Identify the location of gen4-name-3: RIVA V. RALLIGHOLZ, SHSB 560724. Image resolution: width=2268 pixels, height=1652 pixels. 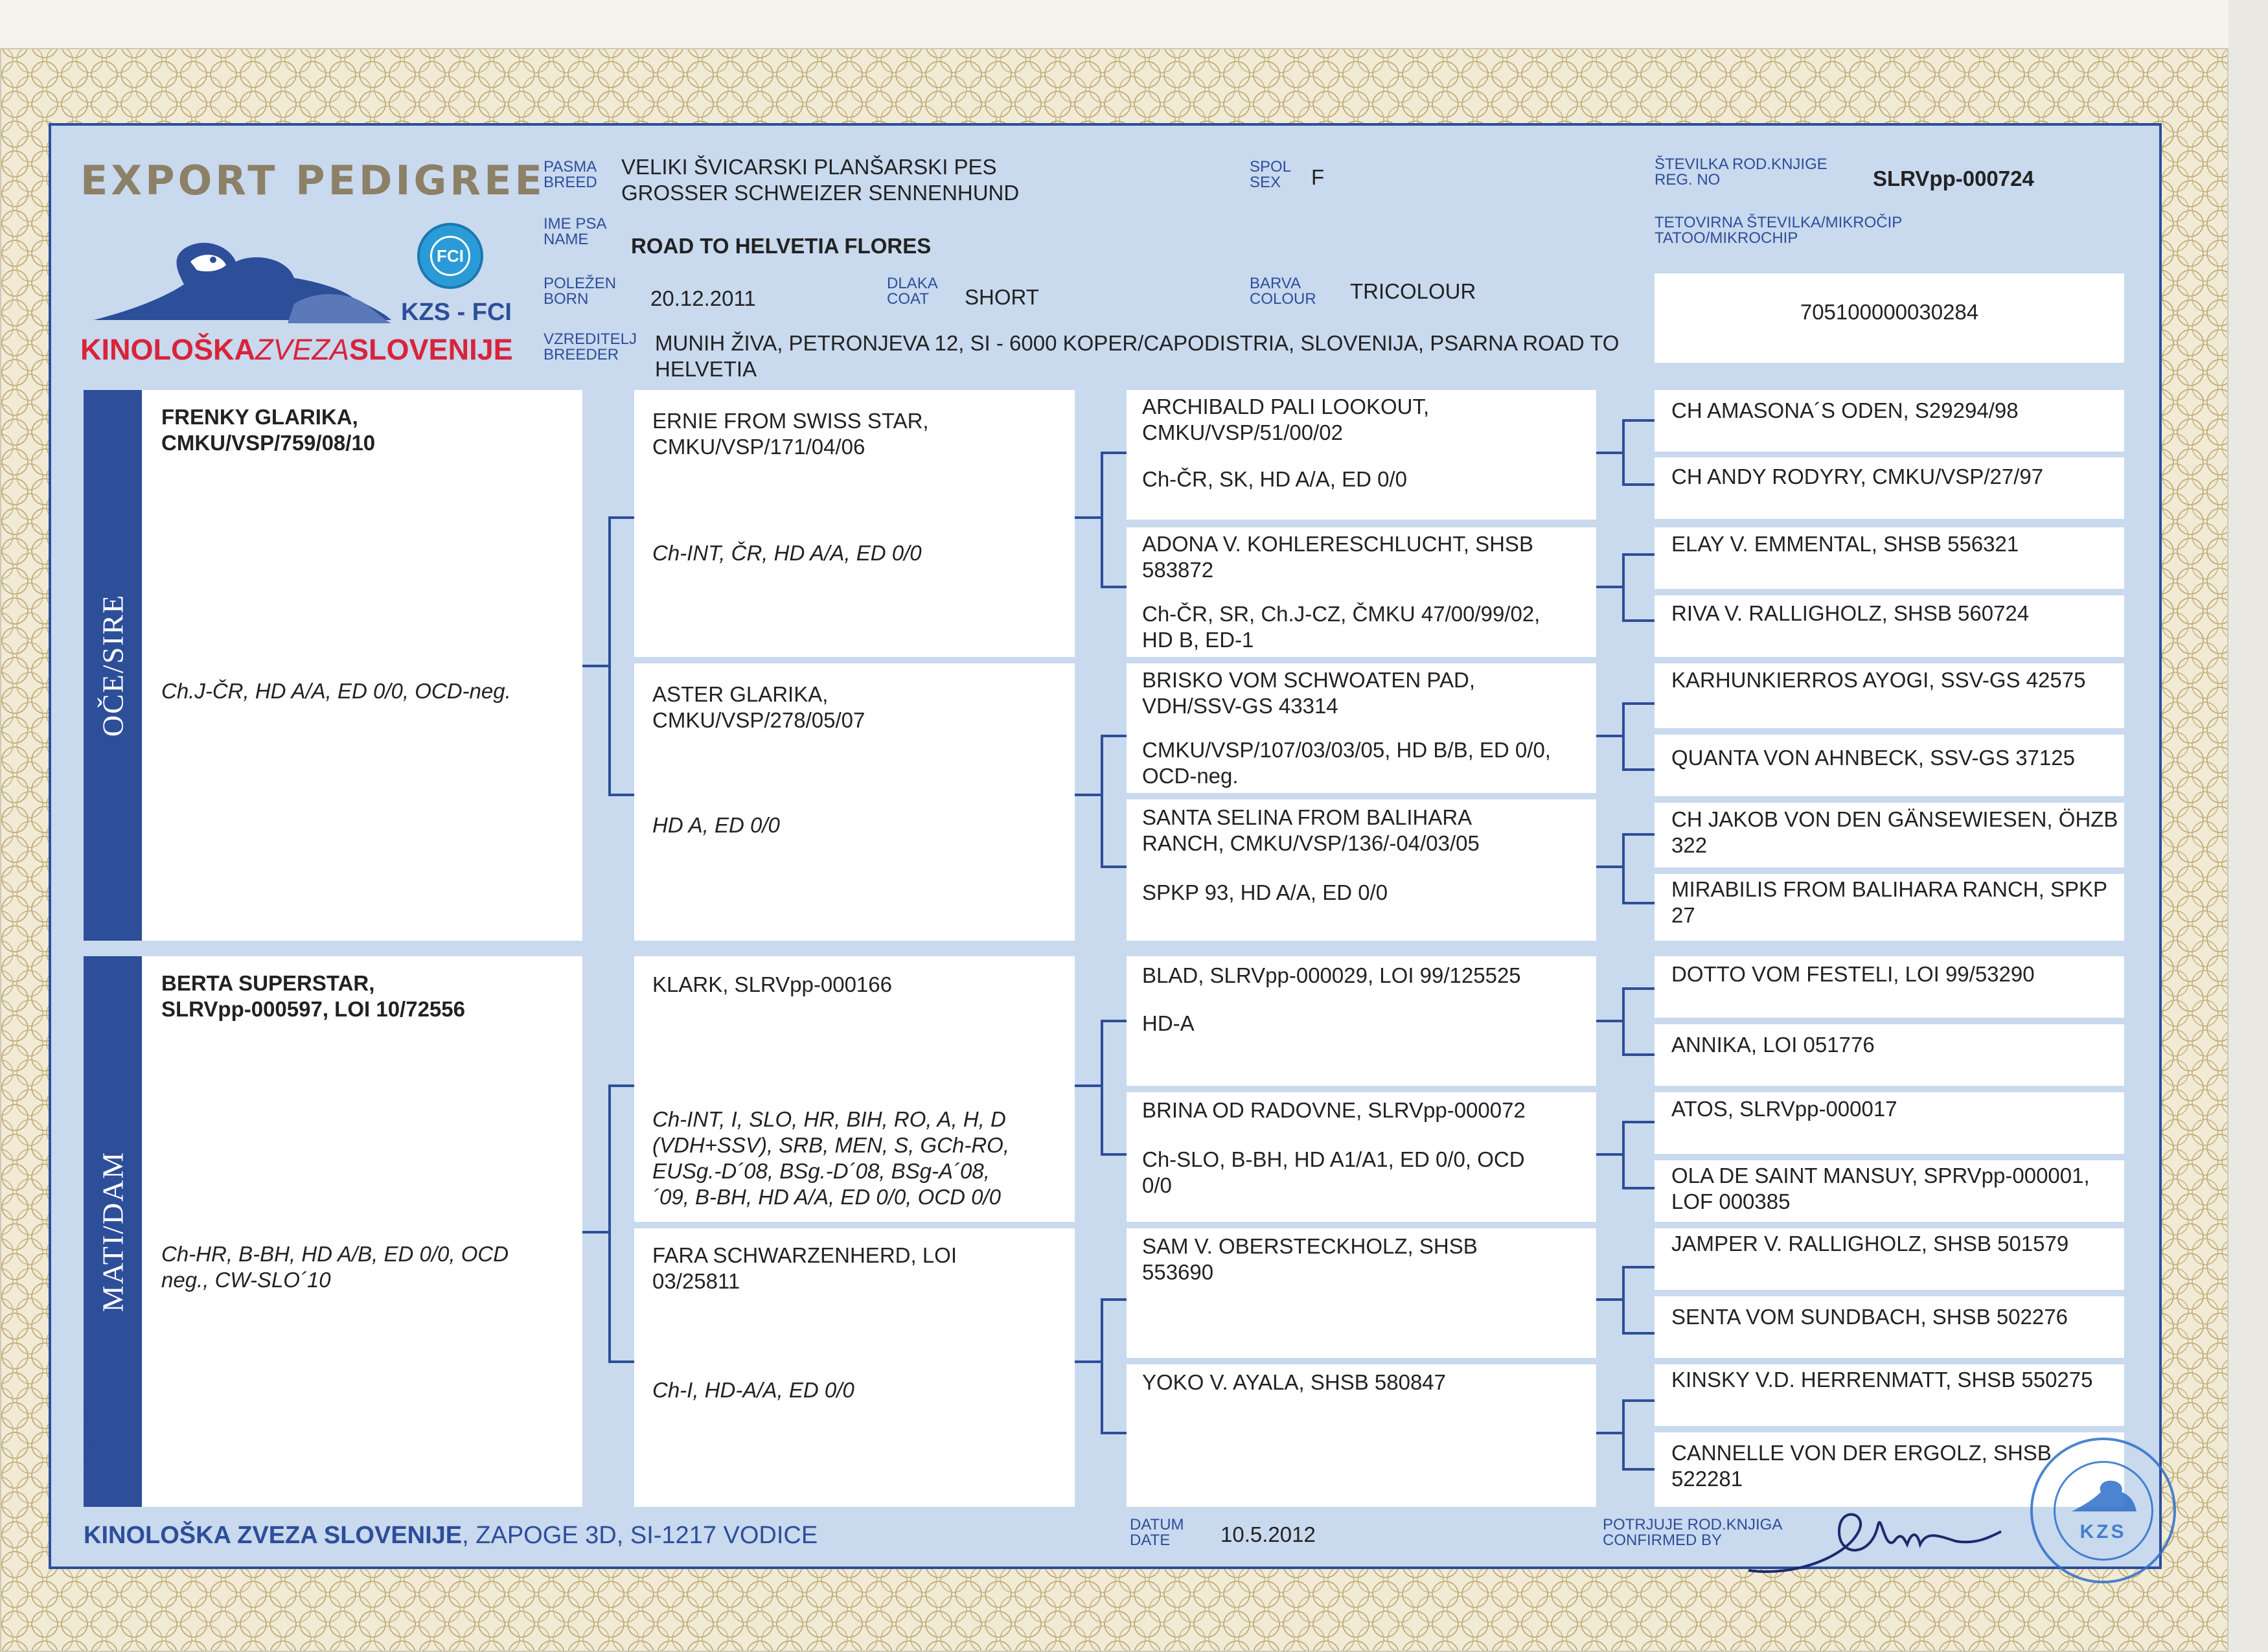
(1850, 613).